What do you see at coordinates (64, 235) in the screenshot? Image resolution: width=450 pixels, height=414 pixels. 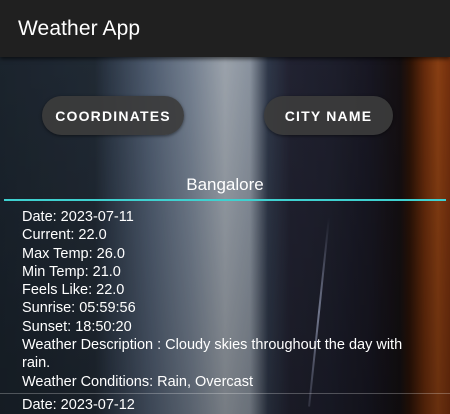 I see `forecast-current: Current: 22.0` at bounding box center [64, 235].